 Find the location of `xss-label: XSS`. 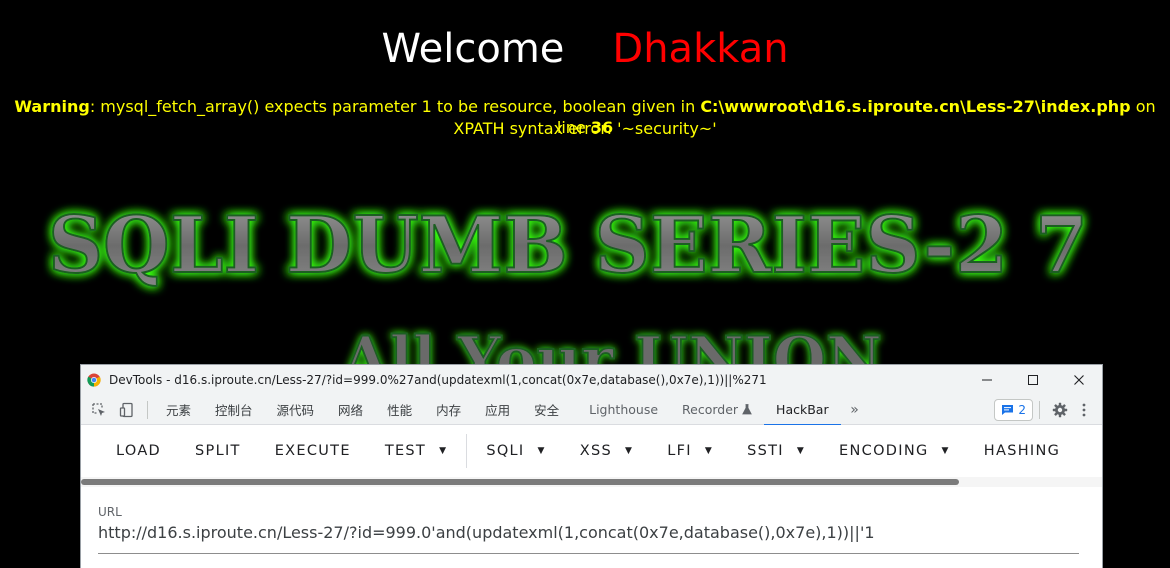

xss-label: XSS is located at coordinates (595, 451).